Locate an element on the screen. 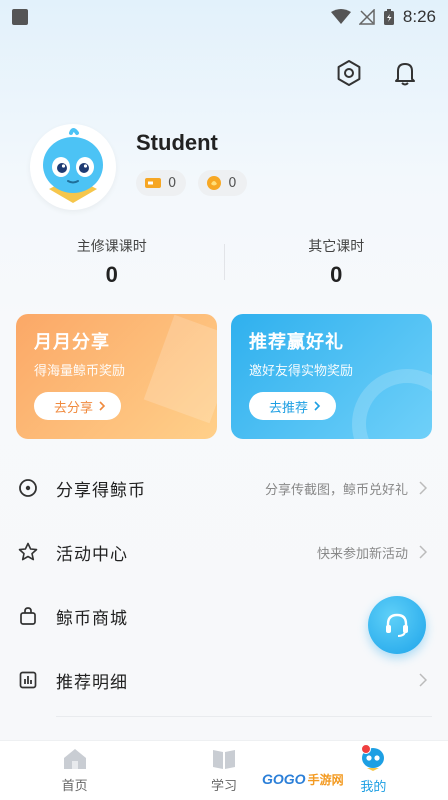 This screenshot has height=800, width=448. menu-item-activity-center: 活动中心 快来参加新活动 is located at coordinates (224, 552).